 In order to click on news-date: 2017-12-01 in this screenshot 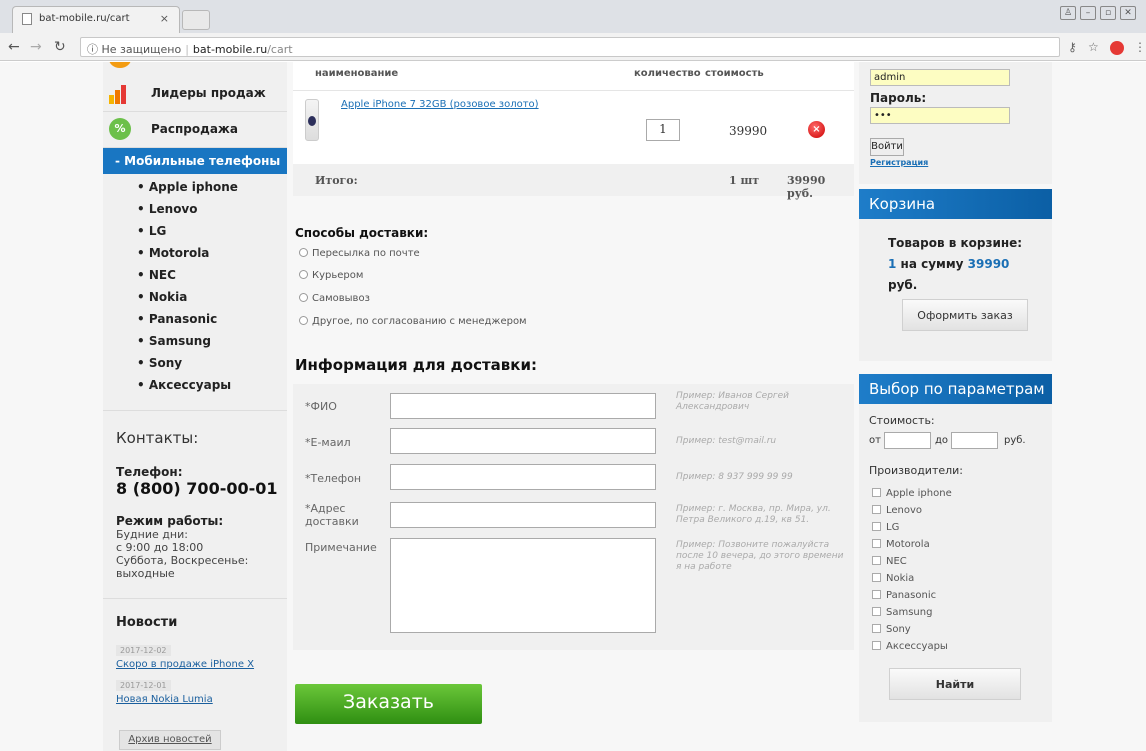, I will do `click(143, 685)`.